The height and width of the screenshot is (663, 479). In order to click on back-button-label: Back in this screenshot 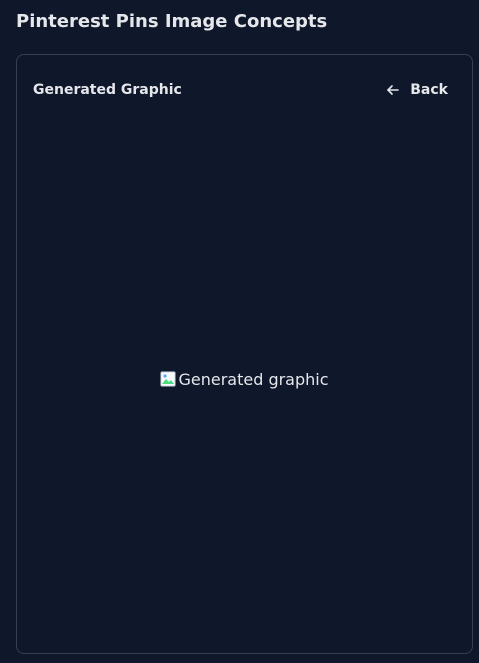, I will do `click(429, 90)`.